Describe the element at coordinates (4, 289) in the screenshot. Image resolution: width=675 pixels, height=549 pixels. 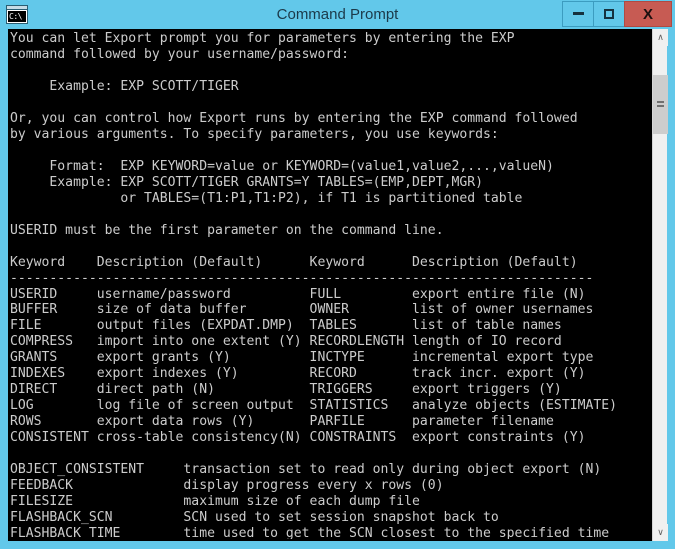
I see `window-border-left` at that location.